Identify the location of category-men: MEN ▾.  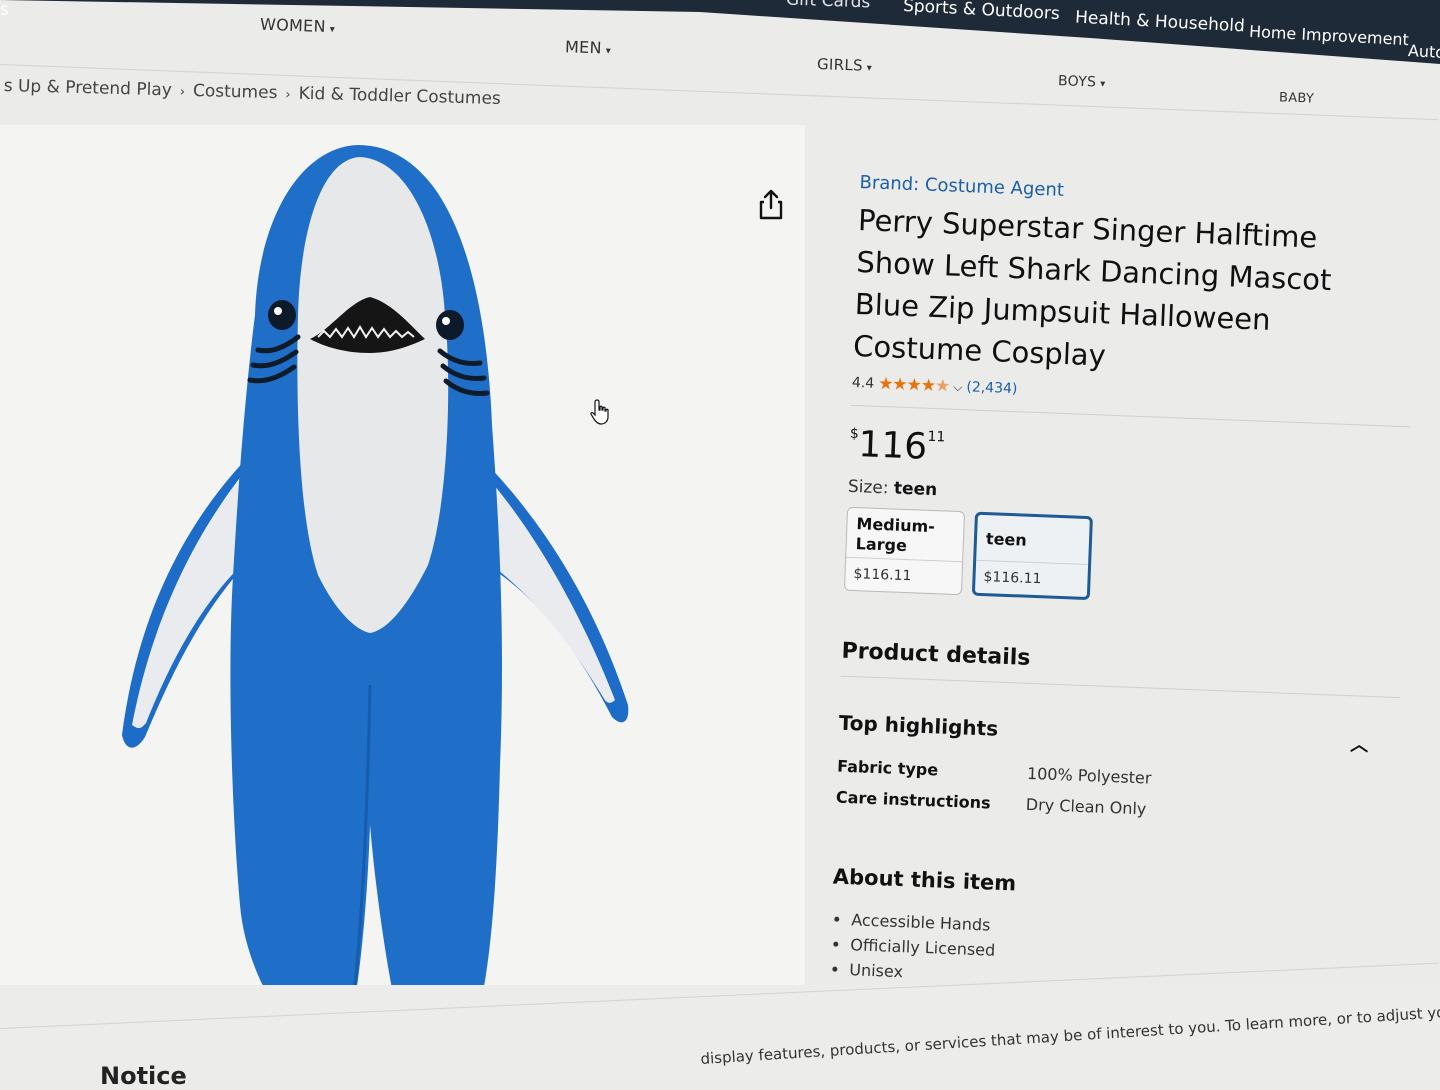
(588, 47).